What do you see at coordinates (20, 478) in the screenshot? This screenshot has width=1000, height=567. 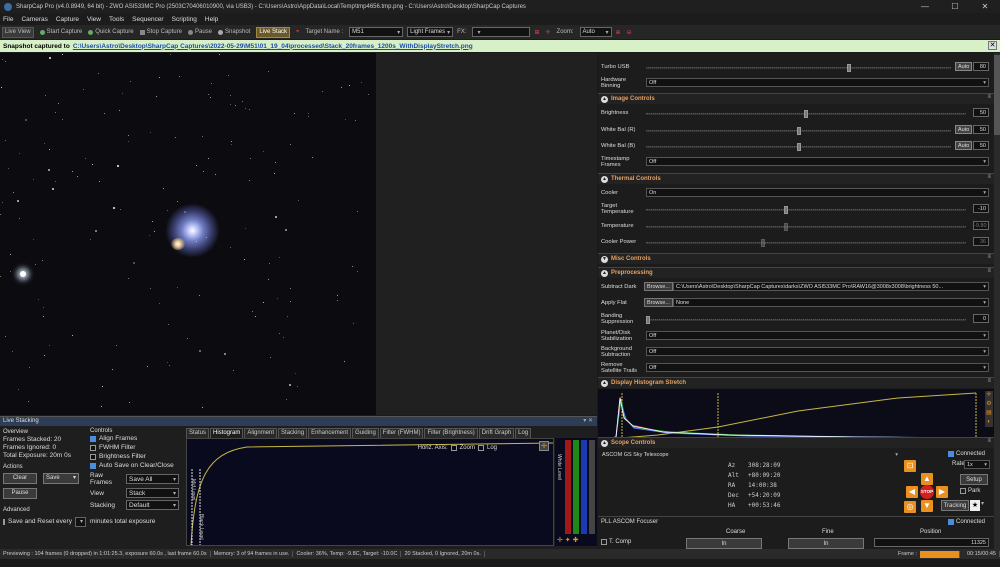 I see `clear-button: Clear` at bounding box center [20, 478].